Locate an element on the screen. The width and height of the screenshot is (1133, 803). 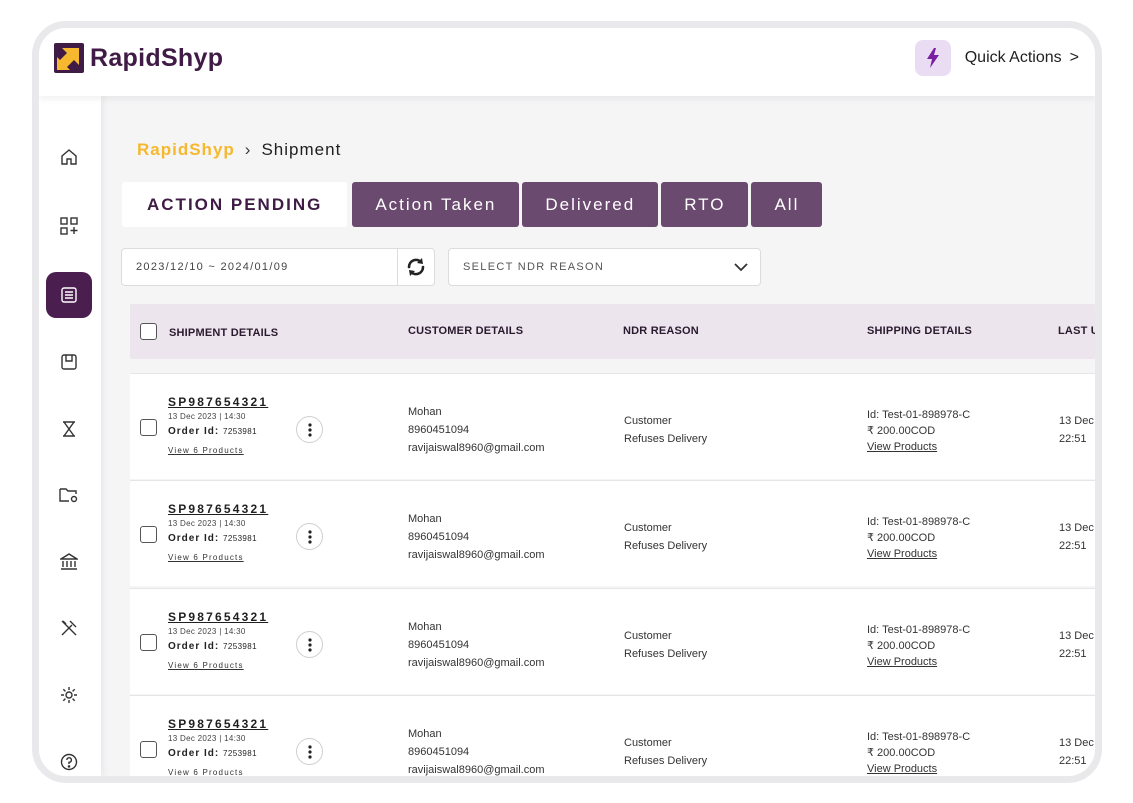
refresh-button is located at coordinates (415, 267).